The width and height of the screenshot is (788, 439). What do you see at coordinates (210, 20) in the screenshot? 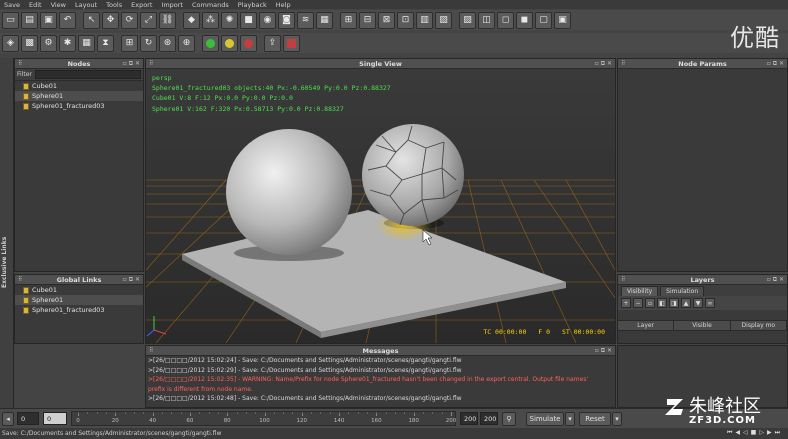
I see `particles-icon: ⁂` at bounding box center [210, 20].